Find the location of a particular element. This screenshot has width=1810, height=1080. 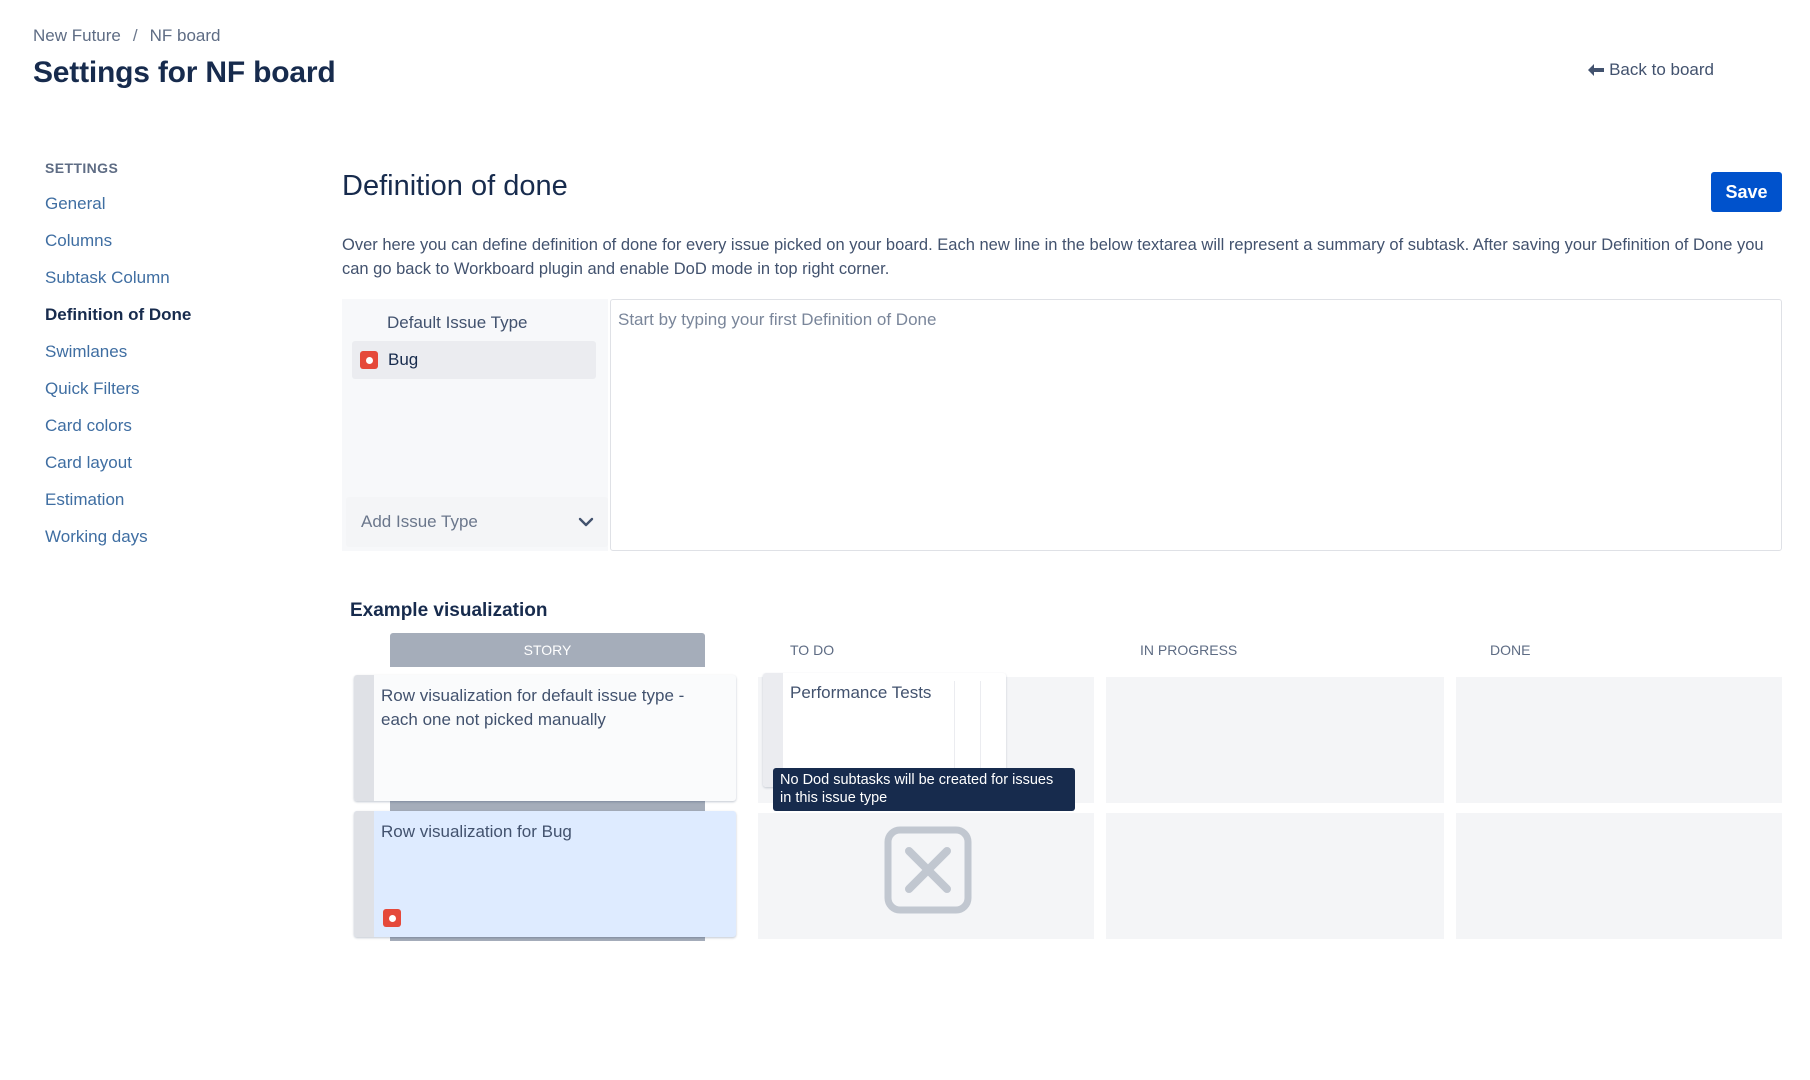

default-issue-type-label: Default Issue Type is located at coordinates (457, 323).